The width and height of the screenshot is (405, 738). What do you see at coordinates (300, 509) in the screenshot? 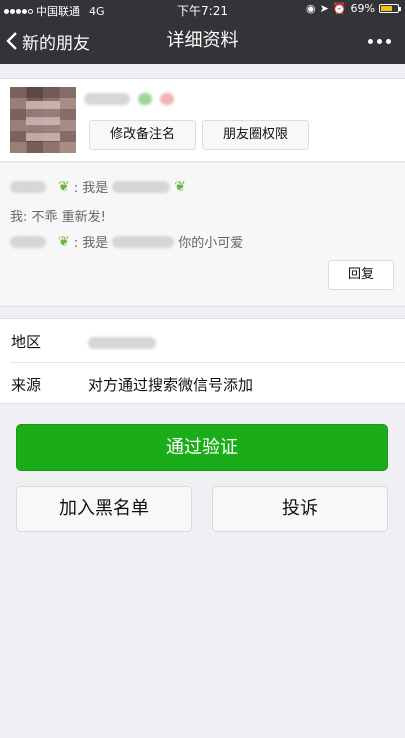
I see `report-button: 投诉` at bounding box center [300, 509].